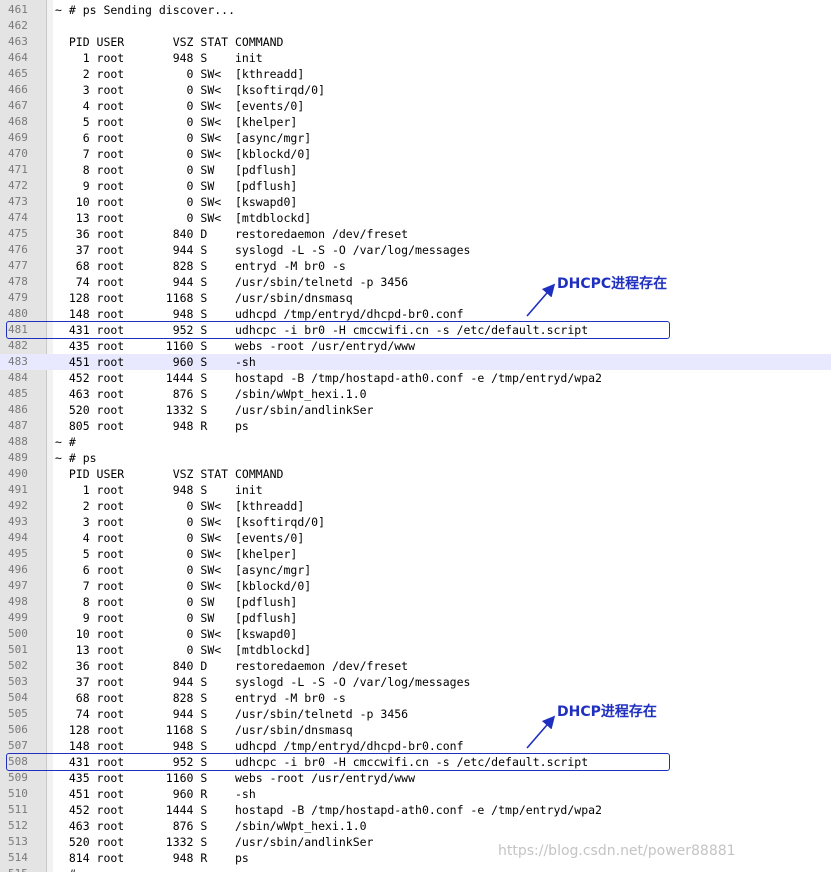 The width and height of the screenshot is (831, 872). What do you see at coordinates (617, 851) in the screenshot?
I see `watermark: https://blog.csdn.net/power88881` at bounding box center [617, 851].